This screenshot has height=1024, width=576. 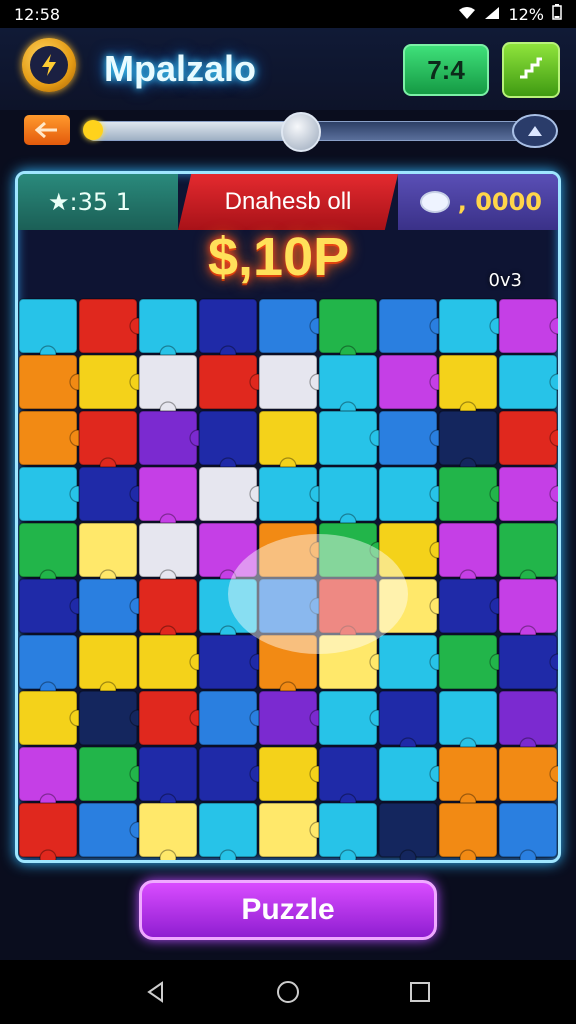 I want to click on home-nav-icon, so click(x=288, y=992).